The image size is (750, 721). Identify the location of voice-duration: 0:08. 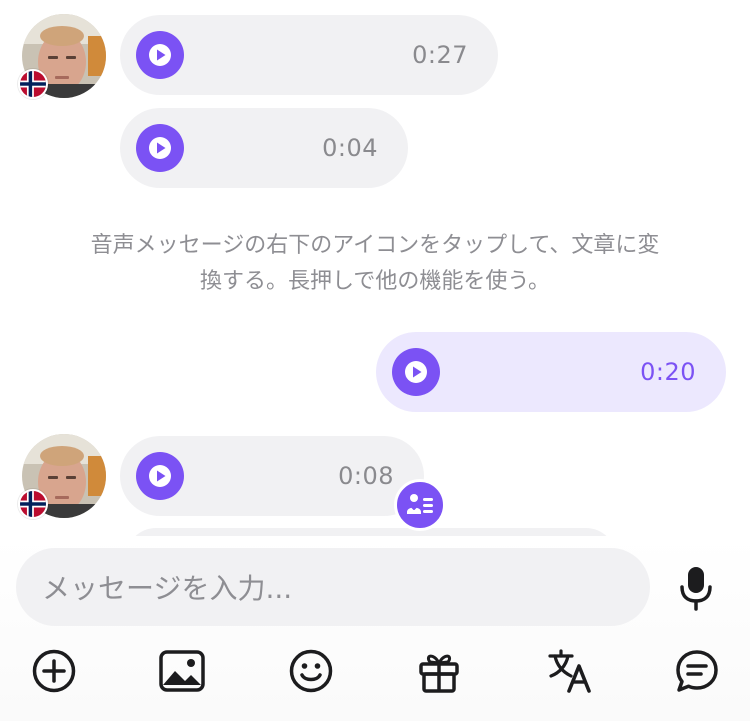
(366, 476).